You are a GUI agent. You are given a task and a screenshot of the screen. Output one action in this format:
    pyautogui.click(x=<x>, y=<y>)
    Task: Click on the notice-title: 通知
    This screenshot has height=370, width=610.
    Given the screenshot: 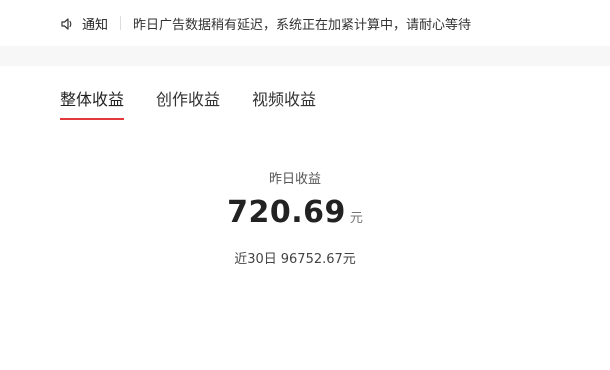 What is the action you would take?
    pyautogui.click(x=95, y=25)
    